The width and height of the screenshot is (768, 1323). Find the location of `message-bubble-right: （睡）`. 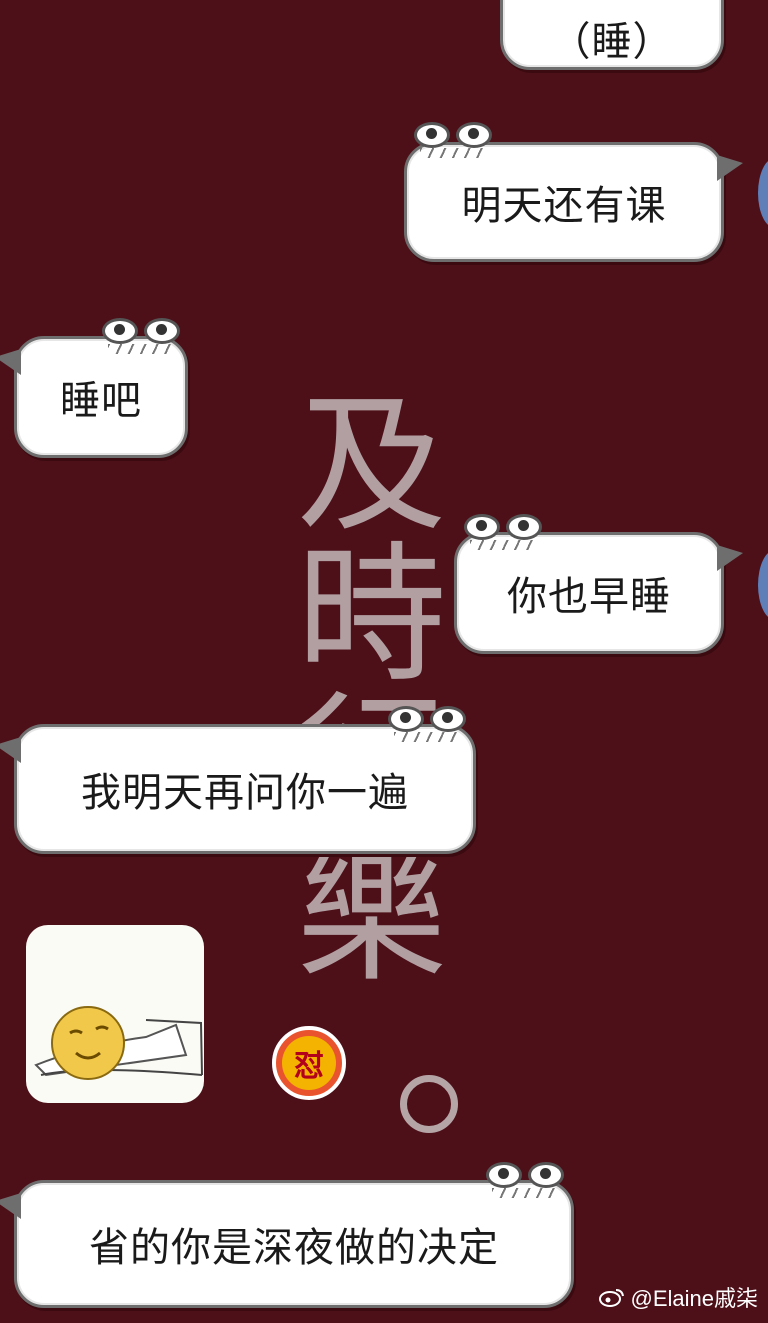

message-bubble-right: （睡） is located at coordinates (612, 35).